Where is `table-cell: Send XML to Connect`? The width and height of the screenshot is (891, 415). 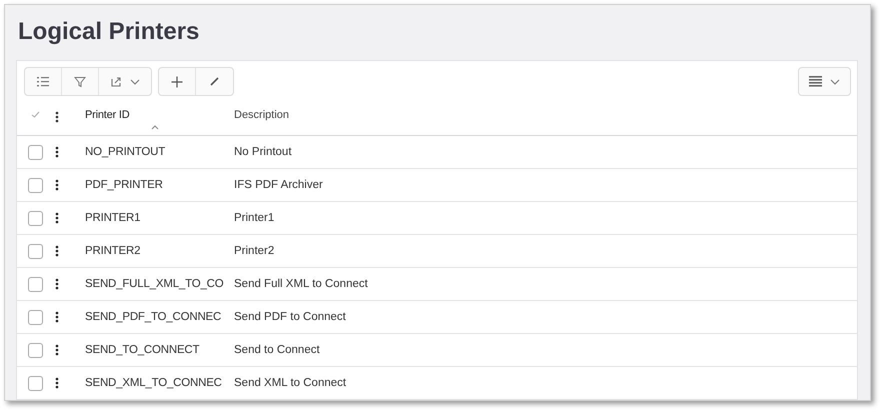 table-cell: Send XML to Connect is located at coordinates (290, 383).